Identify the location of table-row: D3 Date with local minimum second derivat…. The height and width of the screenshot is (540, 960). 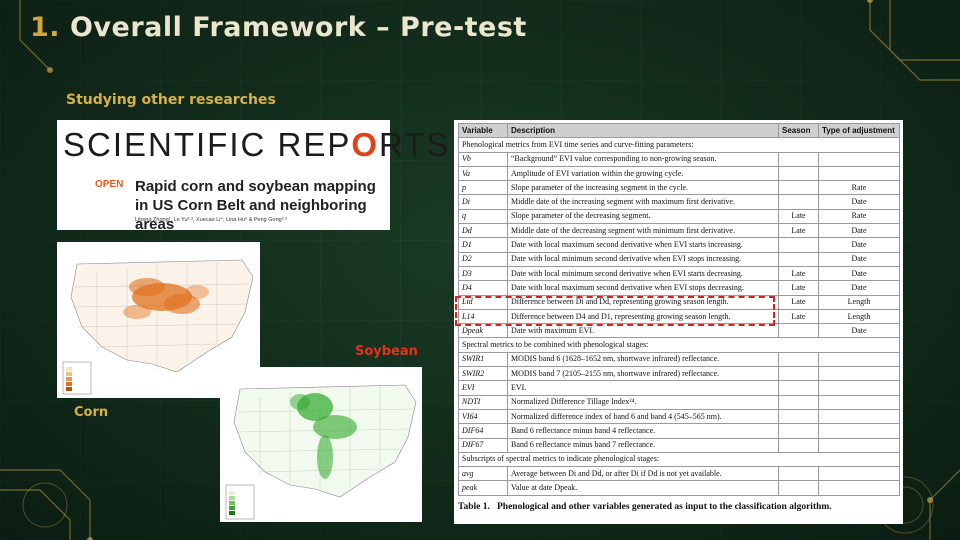
(679, 273).